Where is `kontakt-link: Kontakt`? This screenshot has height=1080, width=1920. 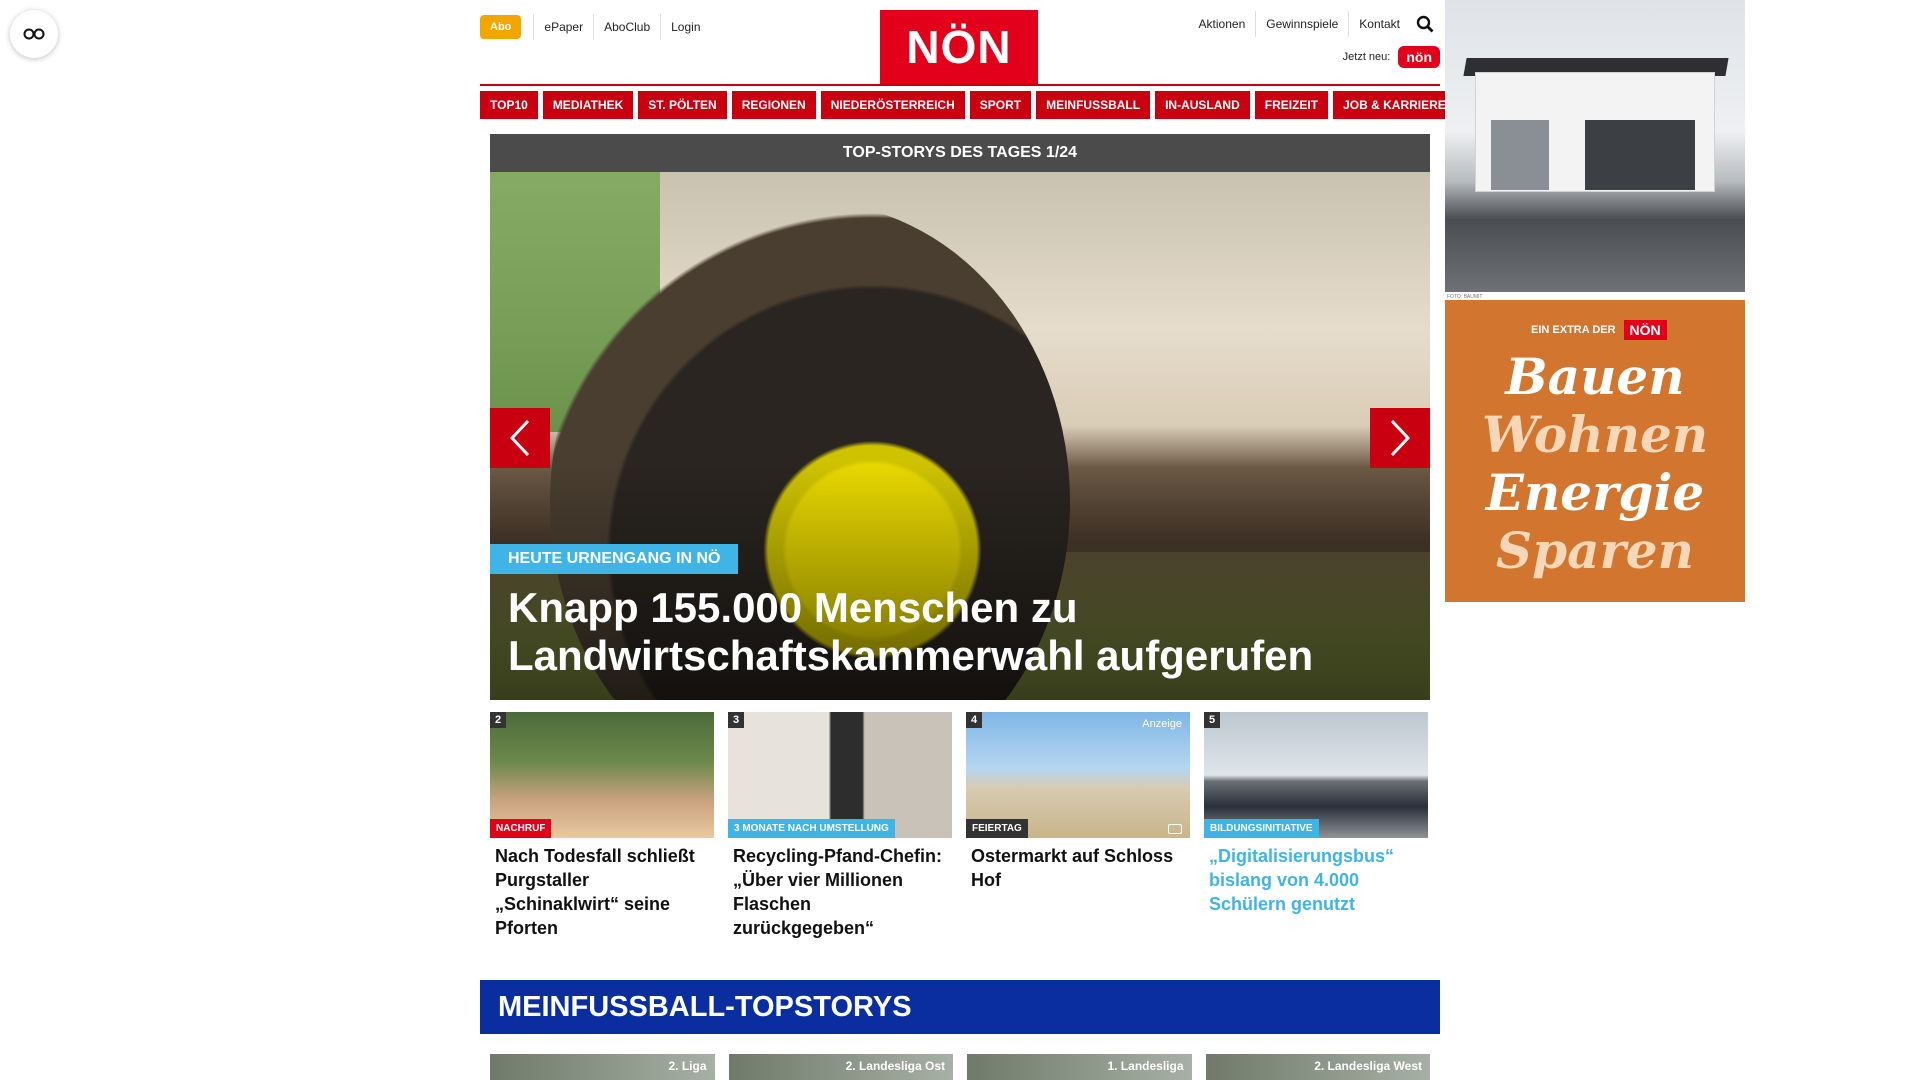
kontakt-link: Kontakt is located at coordinates (1379, 24).